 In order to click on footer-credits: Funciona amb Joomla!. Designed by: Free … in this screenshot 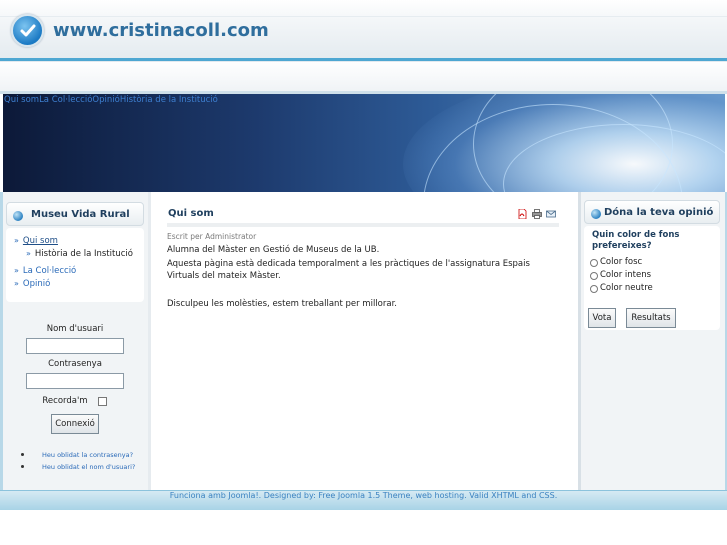, I will do `click(363, 495)`.